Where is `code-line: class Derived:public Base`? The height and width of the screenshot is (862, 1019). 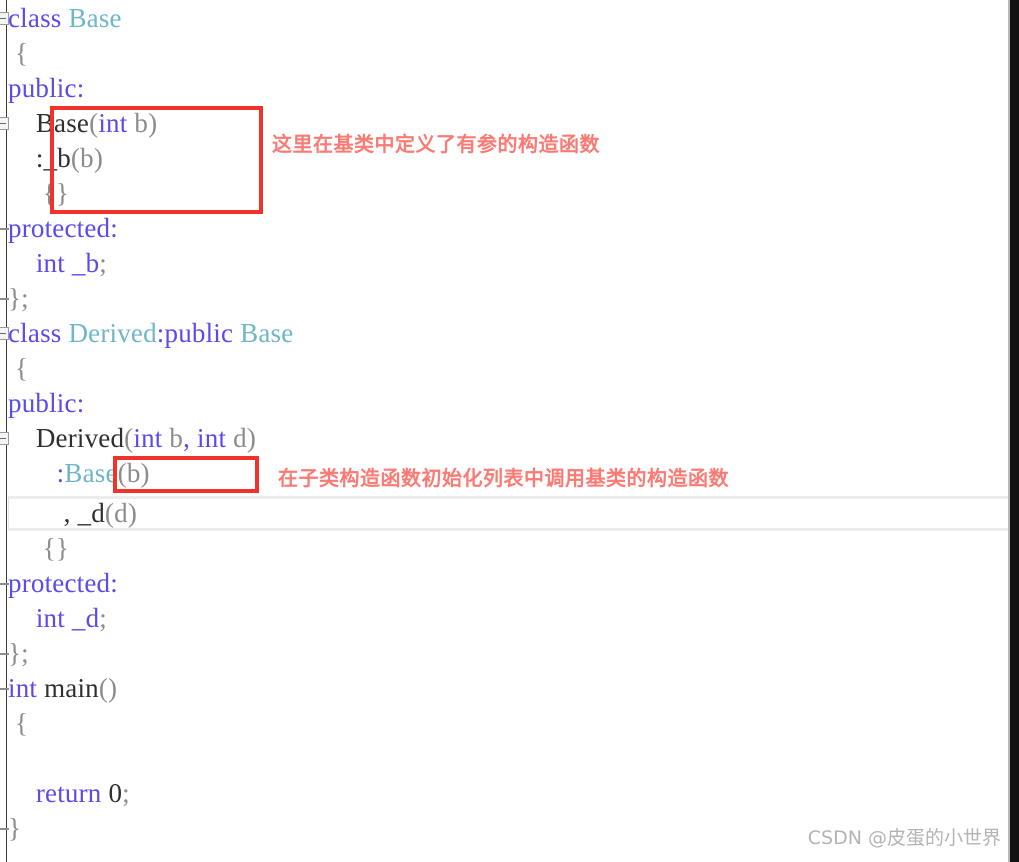 code-line: class Derived:public Base is located at coordinates (150, 333).